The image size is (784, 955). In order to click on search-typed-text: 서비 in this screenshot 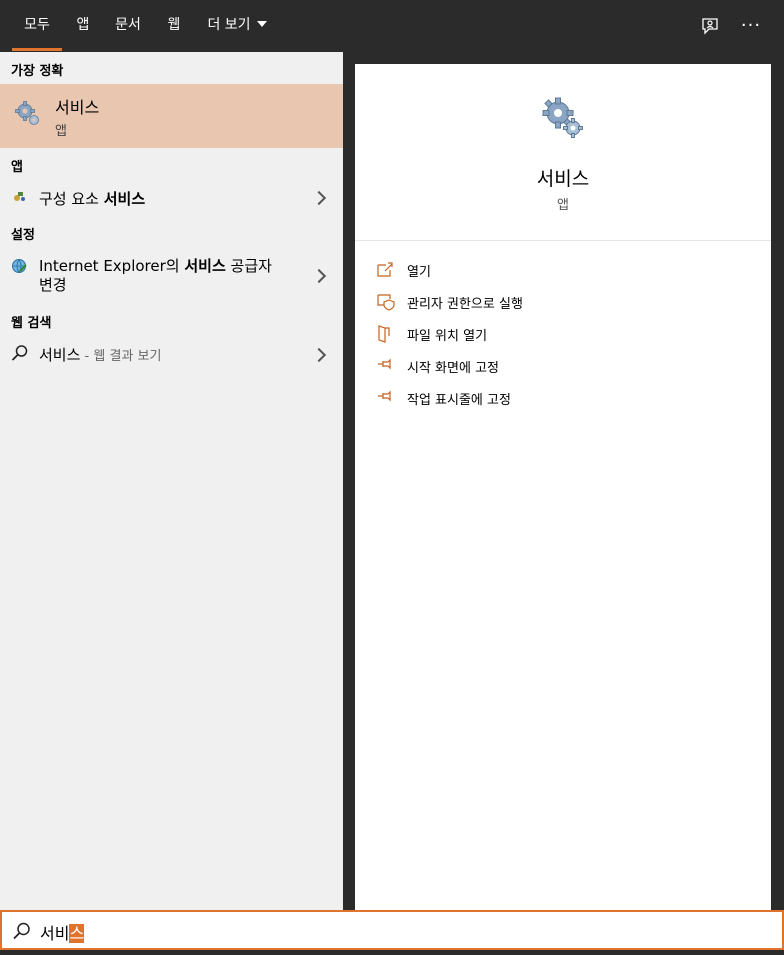, I will do `click(55, 933)`.